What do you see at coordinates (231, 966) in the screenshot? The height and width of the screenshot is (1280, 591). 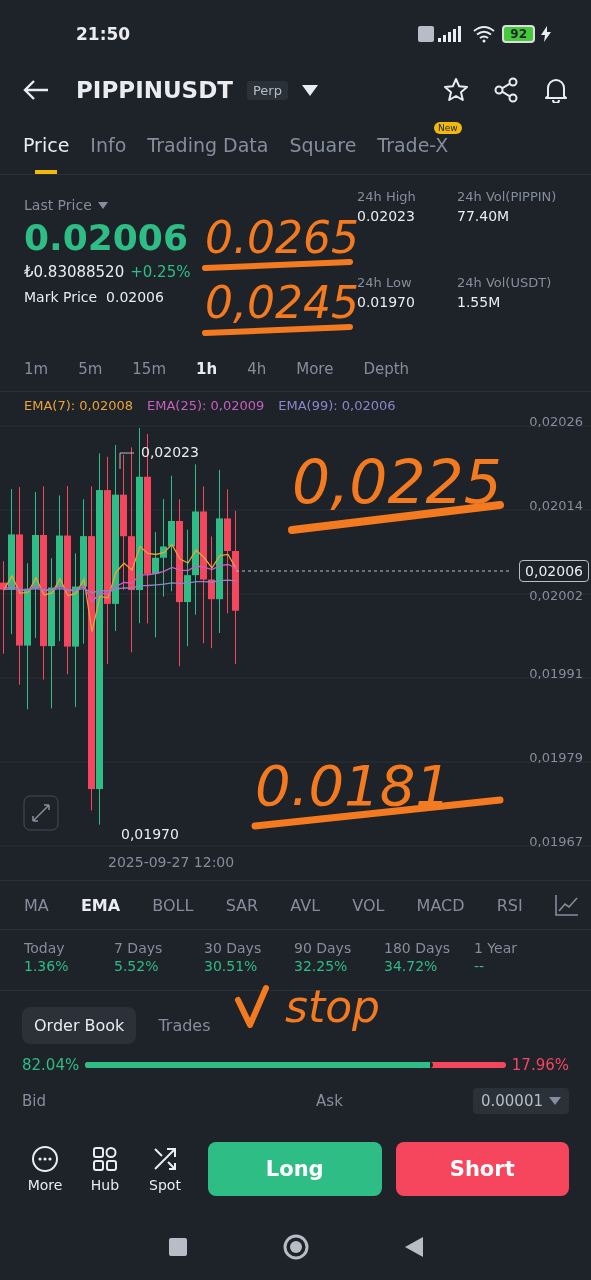 I see `period-change: 30.51%` at bounding box center [231, 966].